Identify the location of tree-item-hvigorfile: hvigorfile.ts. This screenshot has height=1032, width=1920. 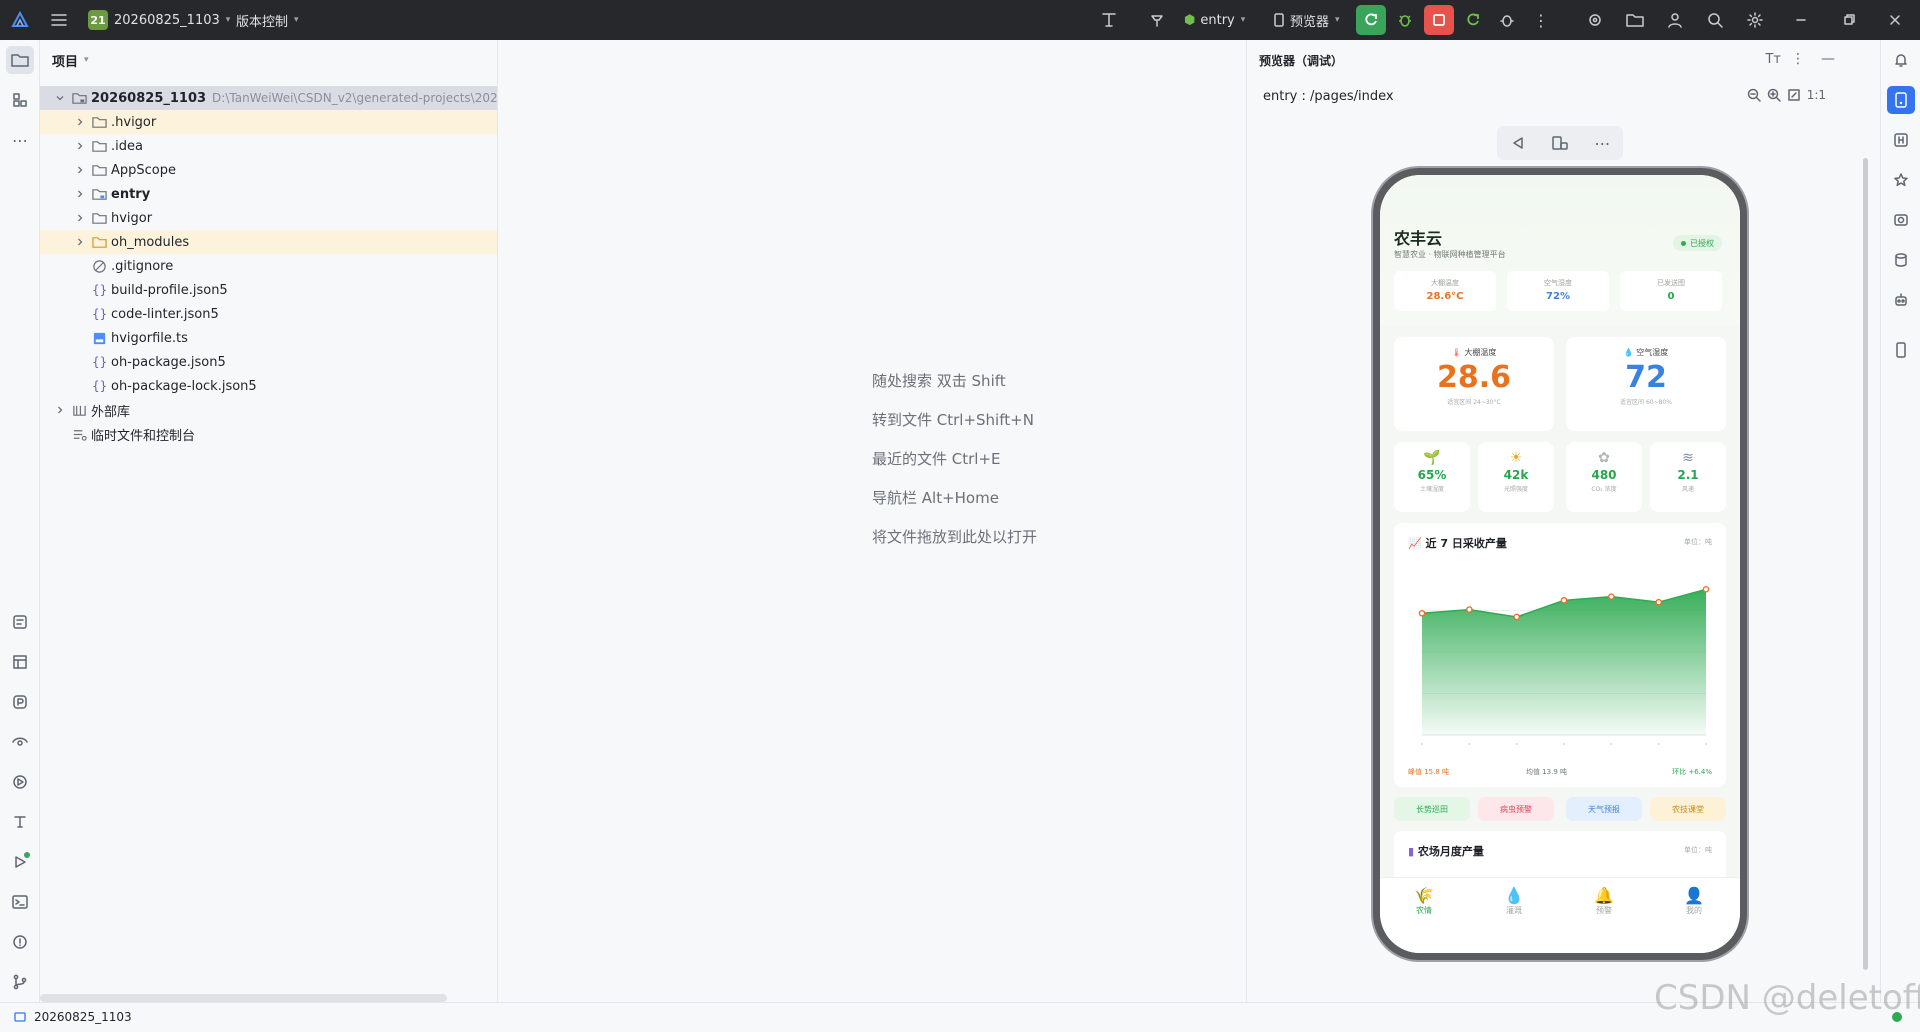
(268, 338).